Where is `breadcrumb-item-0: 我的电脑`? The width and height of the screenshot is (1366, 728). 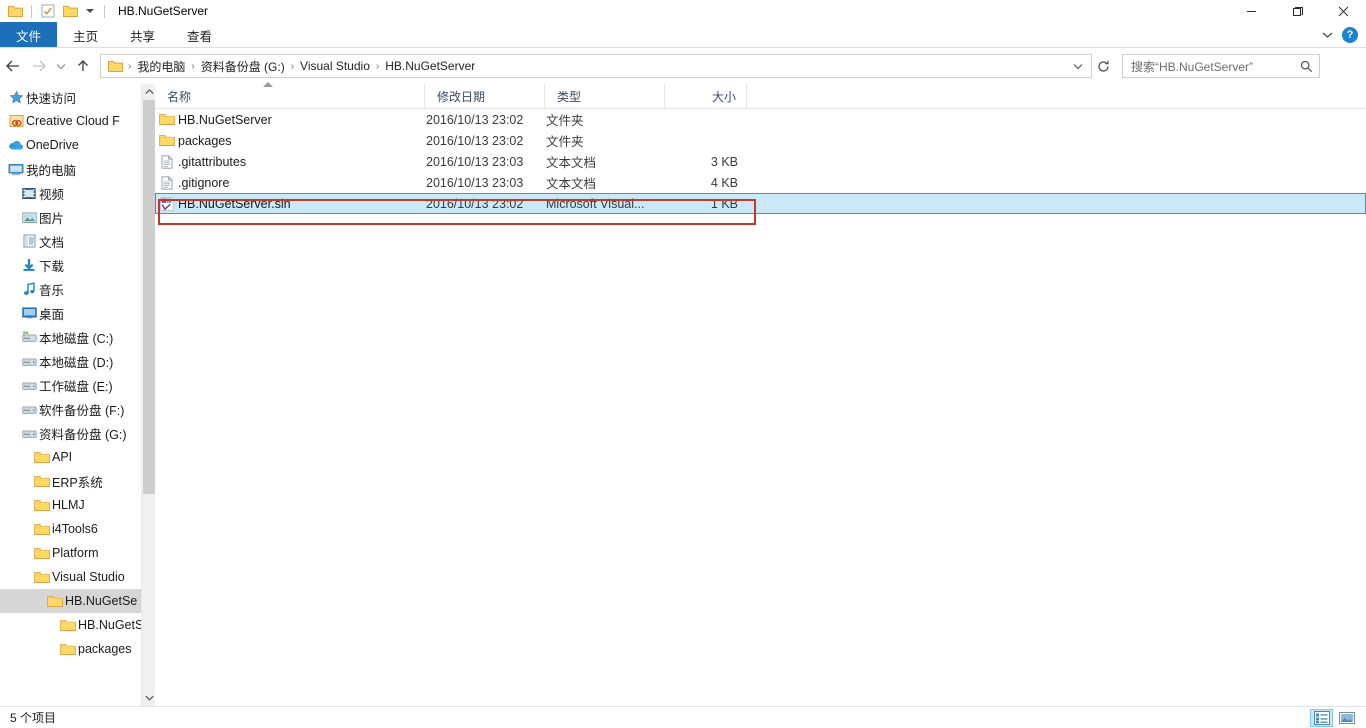 breadcrumb-item-0: 我的电脑 is located at coordinates (161, 66).